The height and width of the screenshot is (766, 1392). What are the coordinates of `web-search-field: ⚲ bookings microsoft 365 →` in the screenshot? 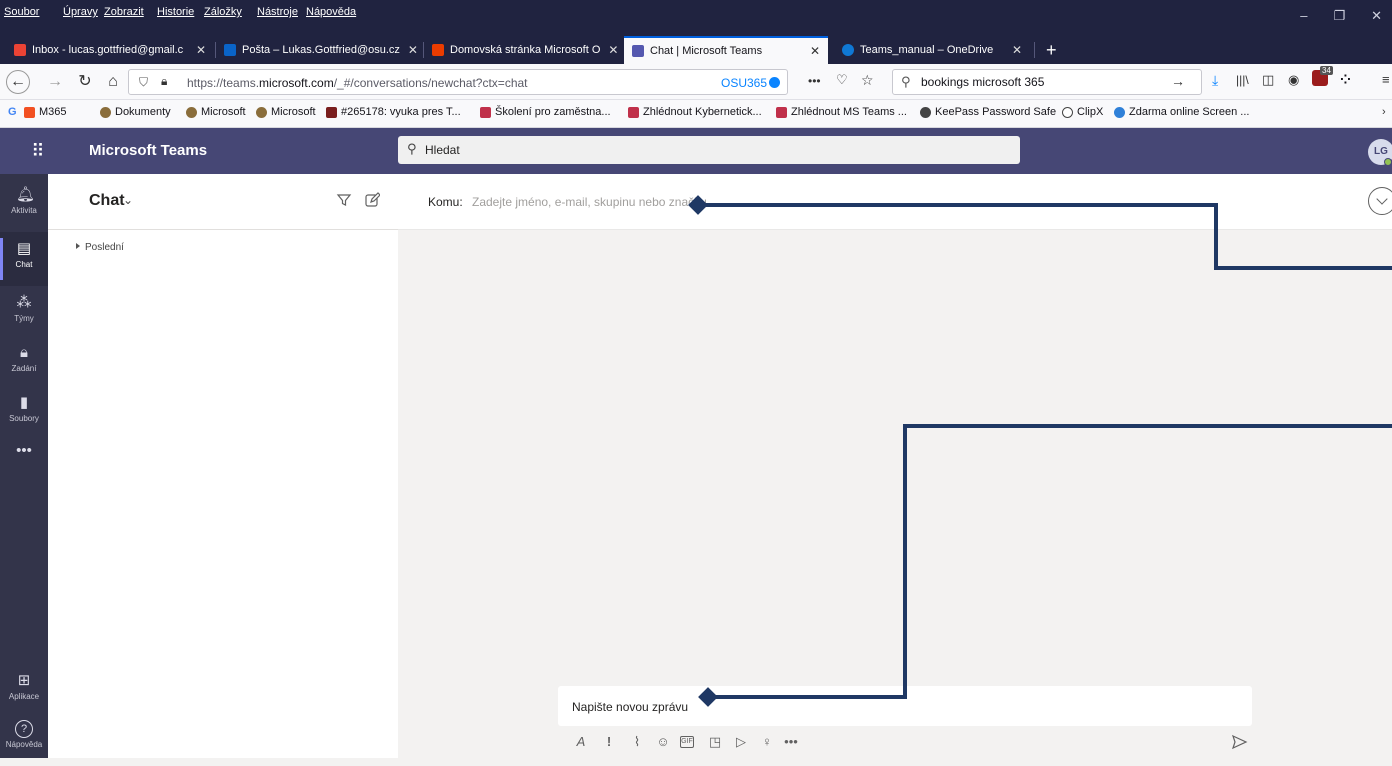 It's located at (1047, 82).